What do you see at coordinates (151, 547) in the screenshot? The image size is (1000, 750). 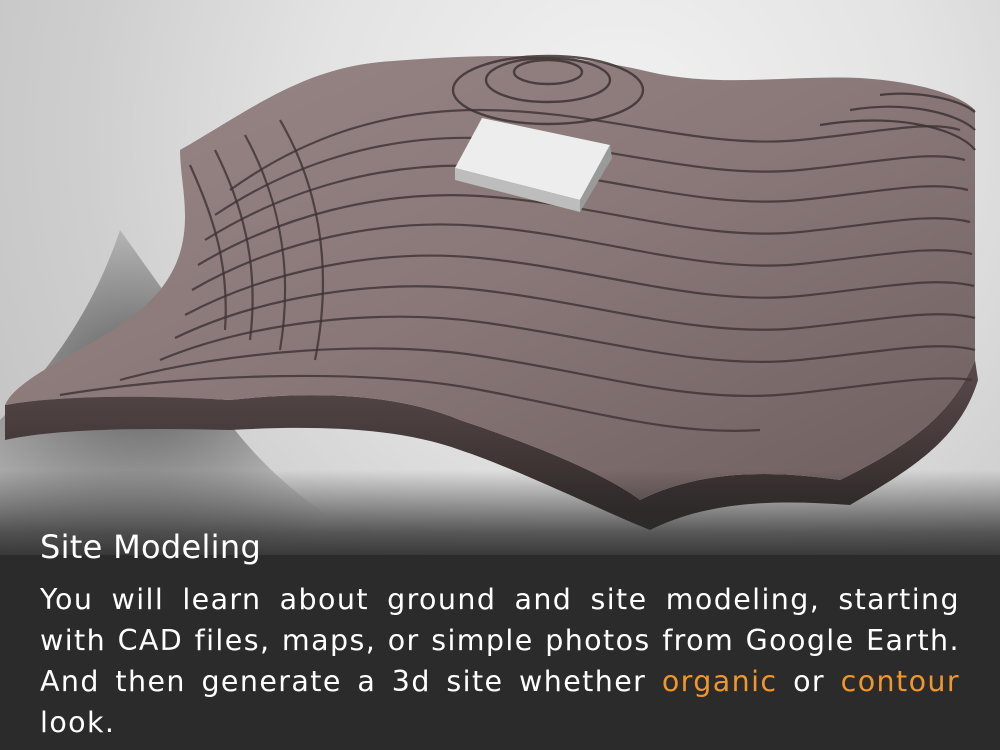 I see `caption-title: Site Modeling` at bounding box center [151, 547].